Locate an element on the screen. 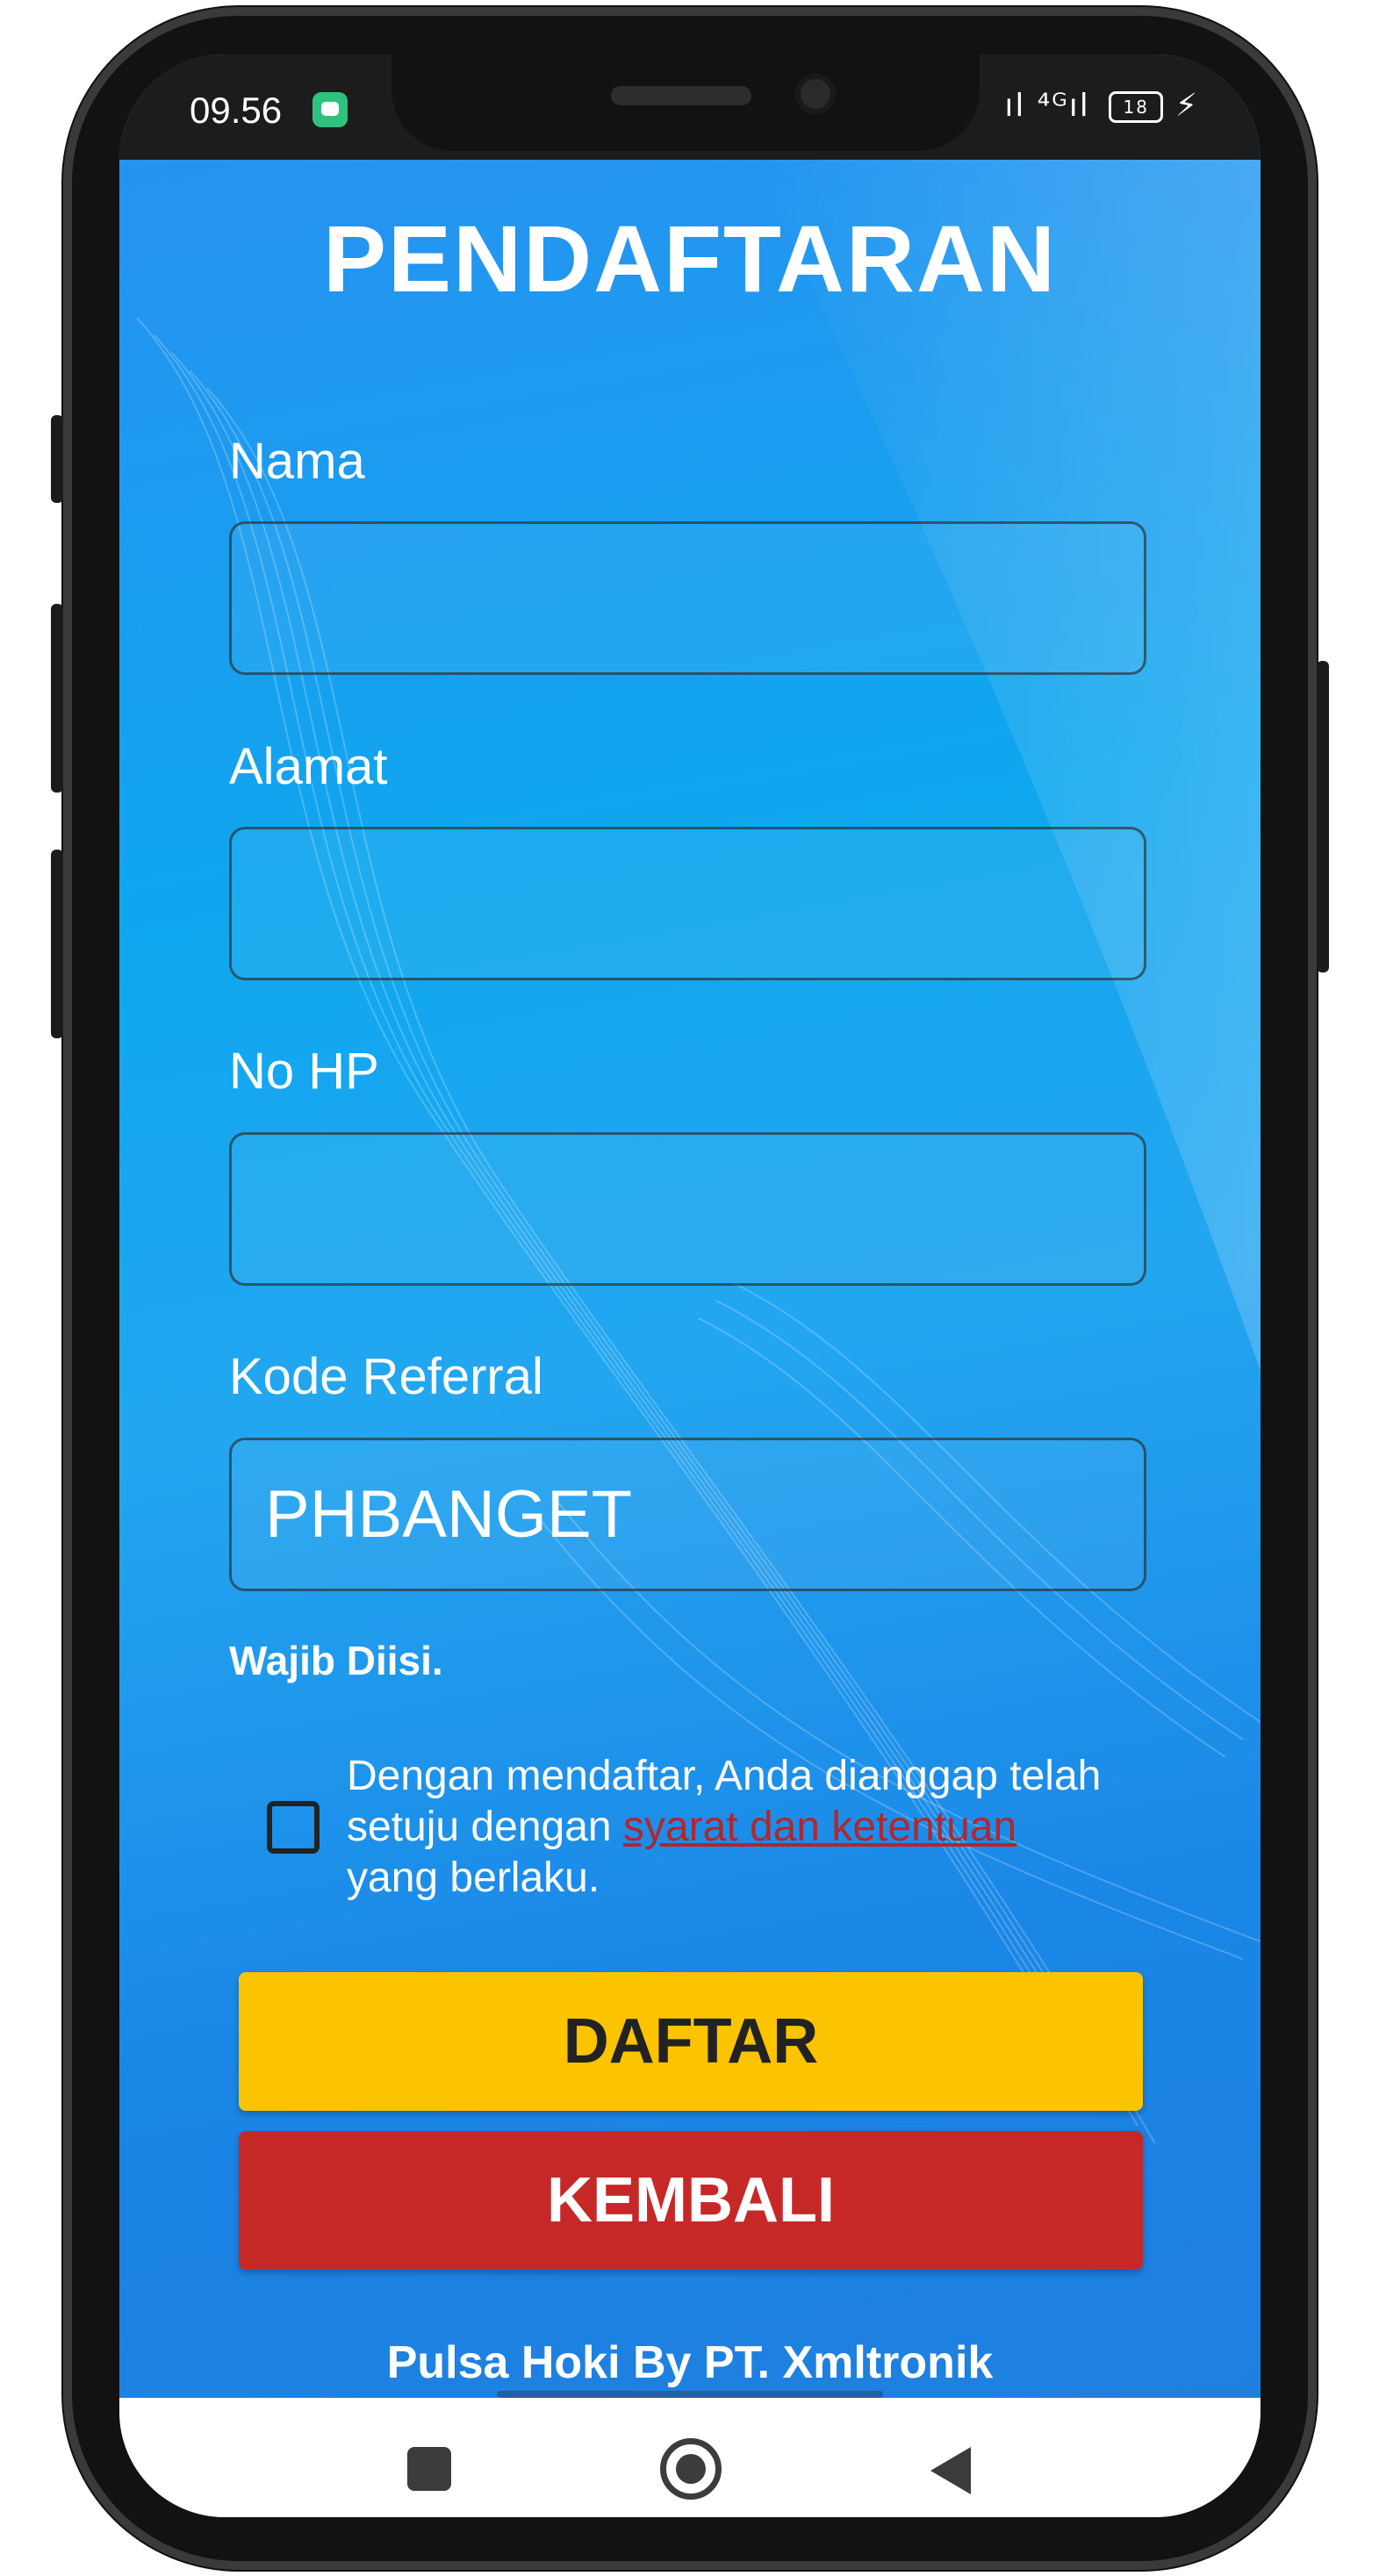 This screenshot has width=1379, height=2576. required-note: Wajib Diisi. is located at coordinates (336, 1660).